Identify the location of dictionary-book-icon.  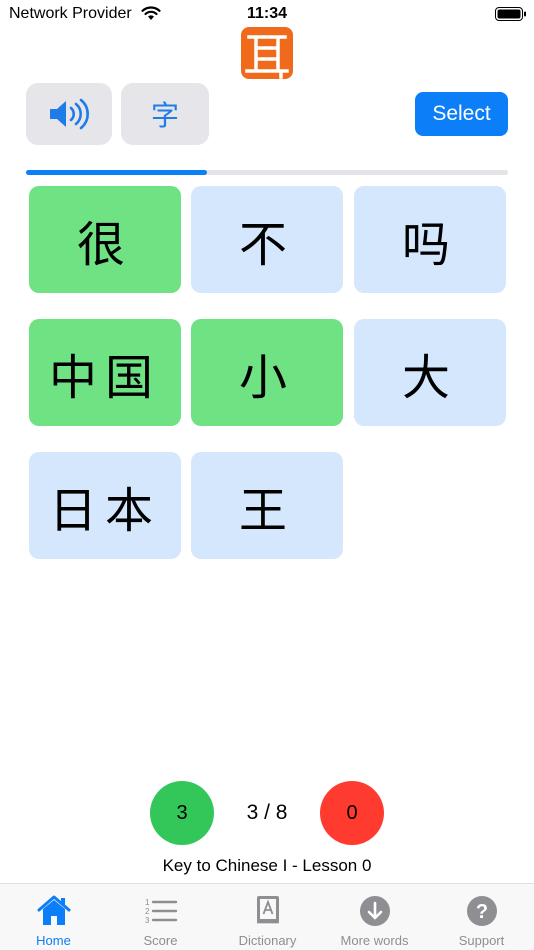
(268, 910).